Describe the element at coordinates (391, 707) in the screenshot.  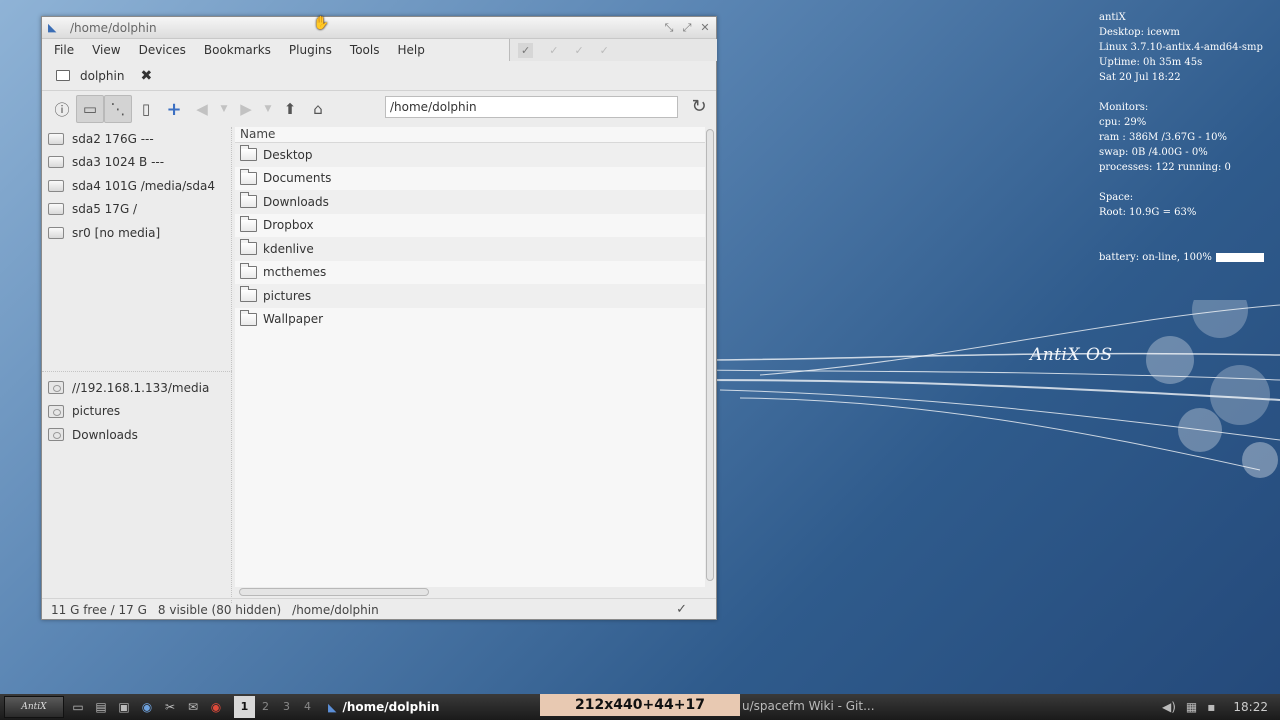
I see `task-label: /home/dolphin` at that location.